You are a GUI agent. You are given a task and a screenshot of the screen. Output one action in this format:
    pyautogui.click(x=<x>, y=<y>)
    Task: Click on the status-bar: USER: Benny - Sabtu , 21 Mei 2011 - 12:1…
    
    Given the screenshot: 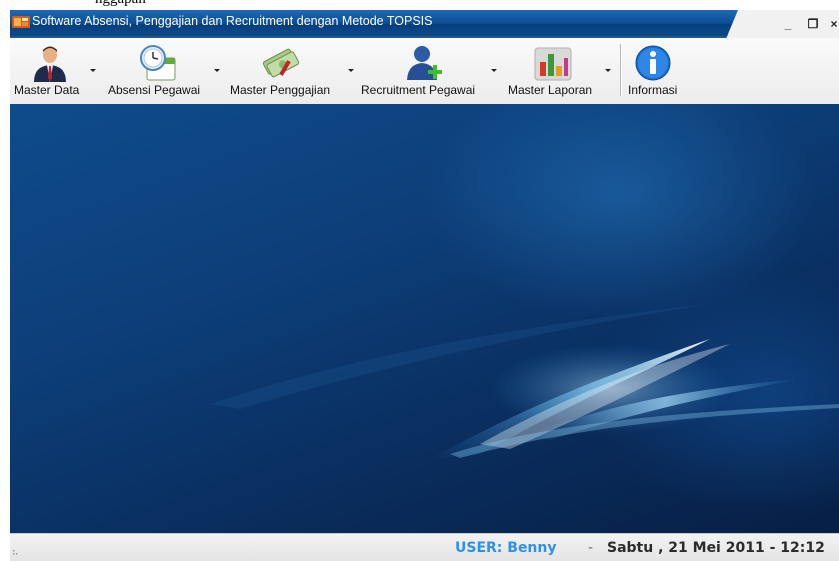 What is the action you would take?
    pyautogui.click(x=424, y=547)
    